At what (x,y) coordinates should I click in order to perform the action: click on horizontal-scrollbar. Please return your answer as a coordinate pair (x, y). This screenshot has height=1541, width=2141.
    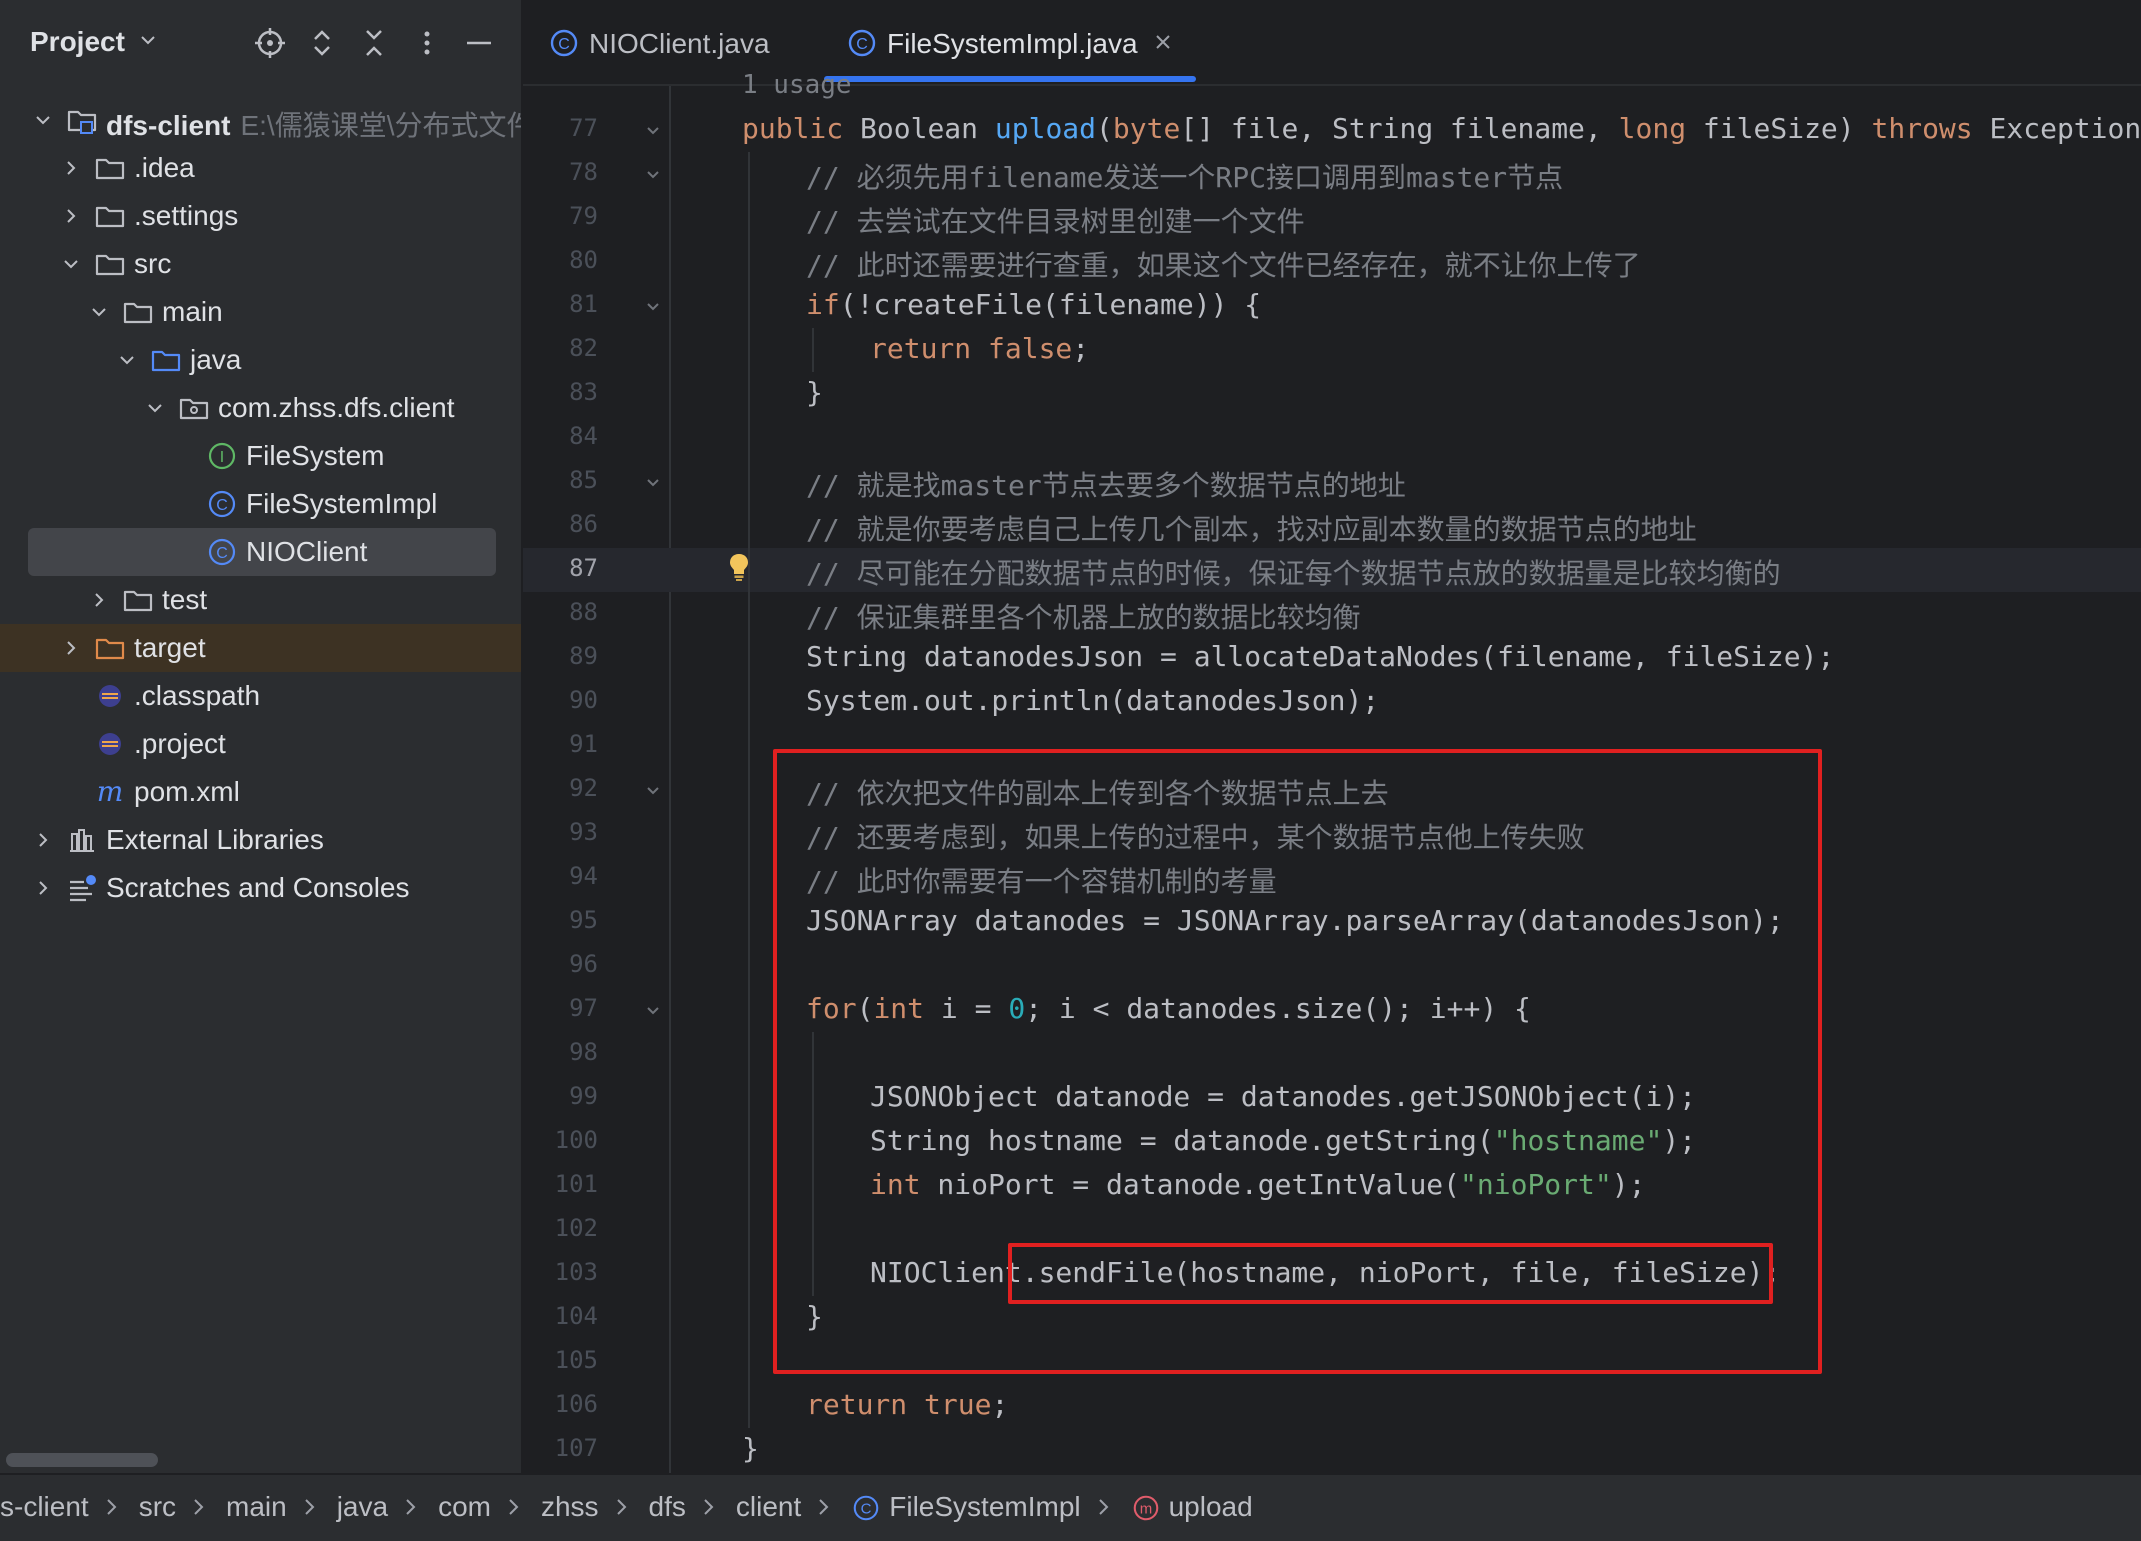
    Looking at the image, I should click on (82, 1460).